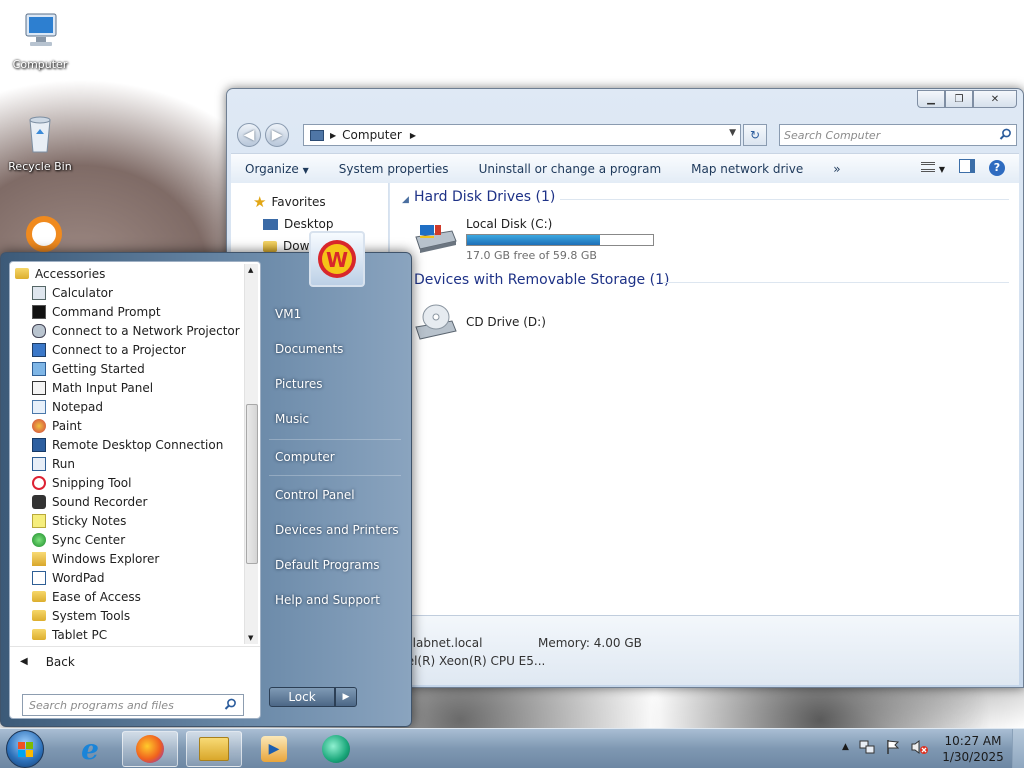  I want to click on details-memory: Memory: 4.00 GB, so click(590, 643).